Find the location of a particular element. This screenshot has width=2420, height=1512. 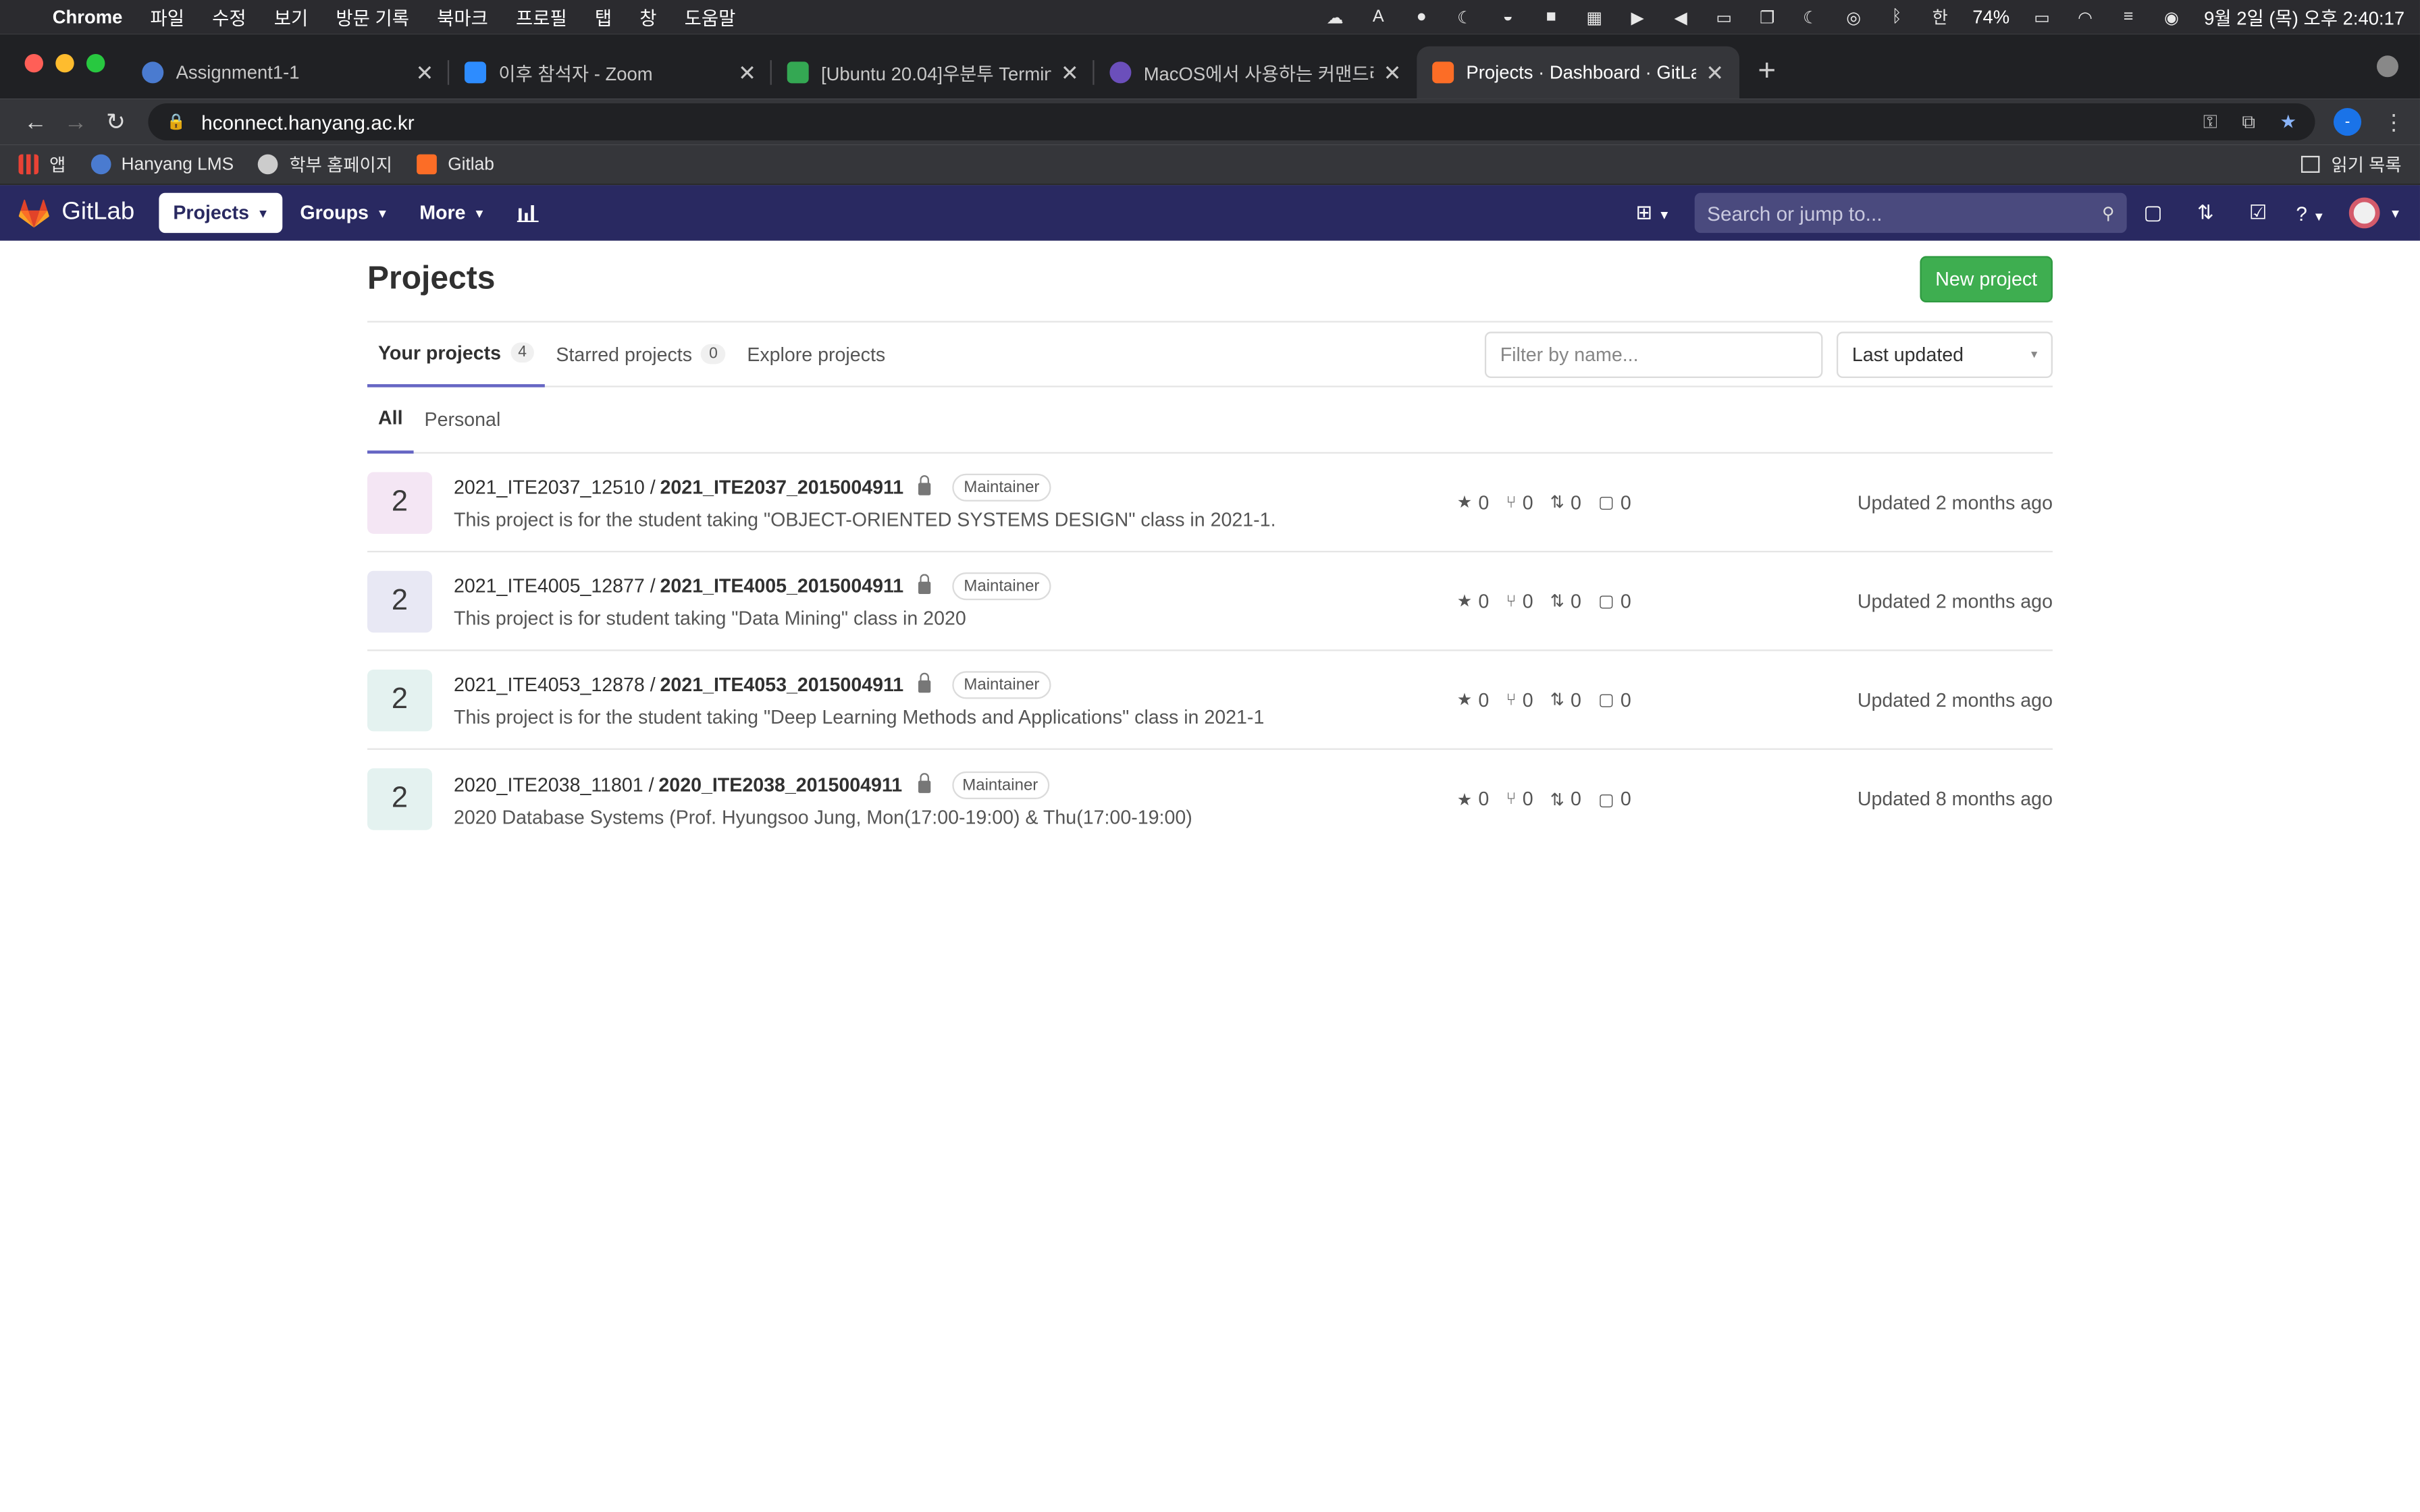

control-center-icon: ≡ is located at coordinates (2128, 16).